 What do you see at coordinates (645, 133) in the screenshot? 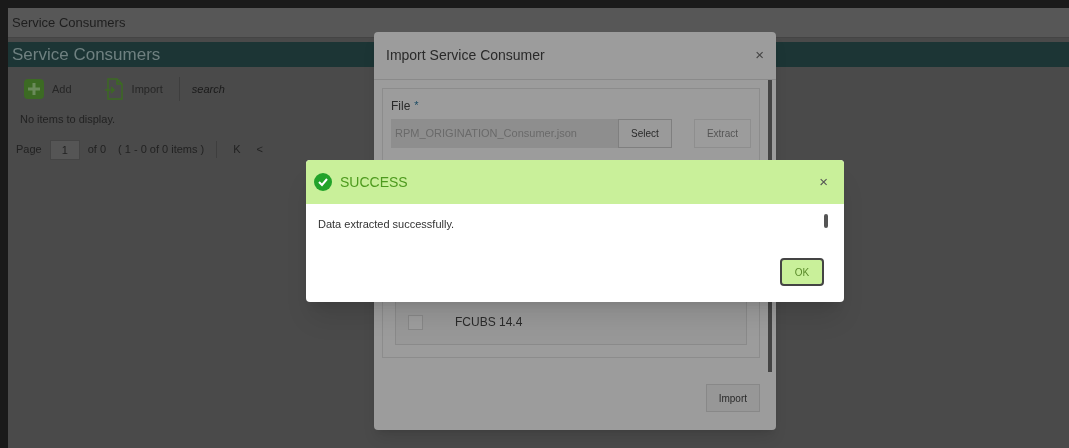
I see `select-button: Select` at bounding box center [645, 133].